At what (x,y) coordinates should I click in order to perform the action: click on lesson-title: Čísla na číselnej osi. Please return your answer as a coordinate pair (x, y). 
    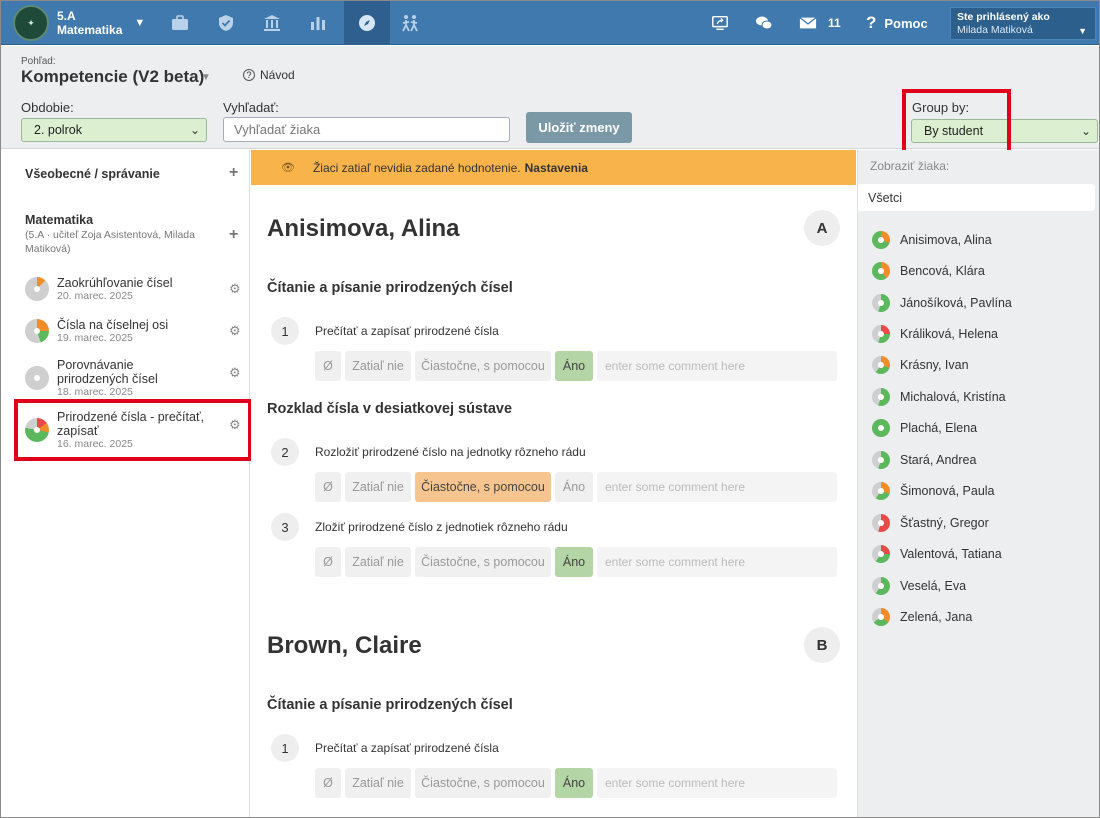
    Looking at the image, I should click on (113, 325).